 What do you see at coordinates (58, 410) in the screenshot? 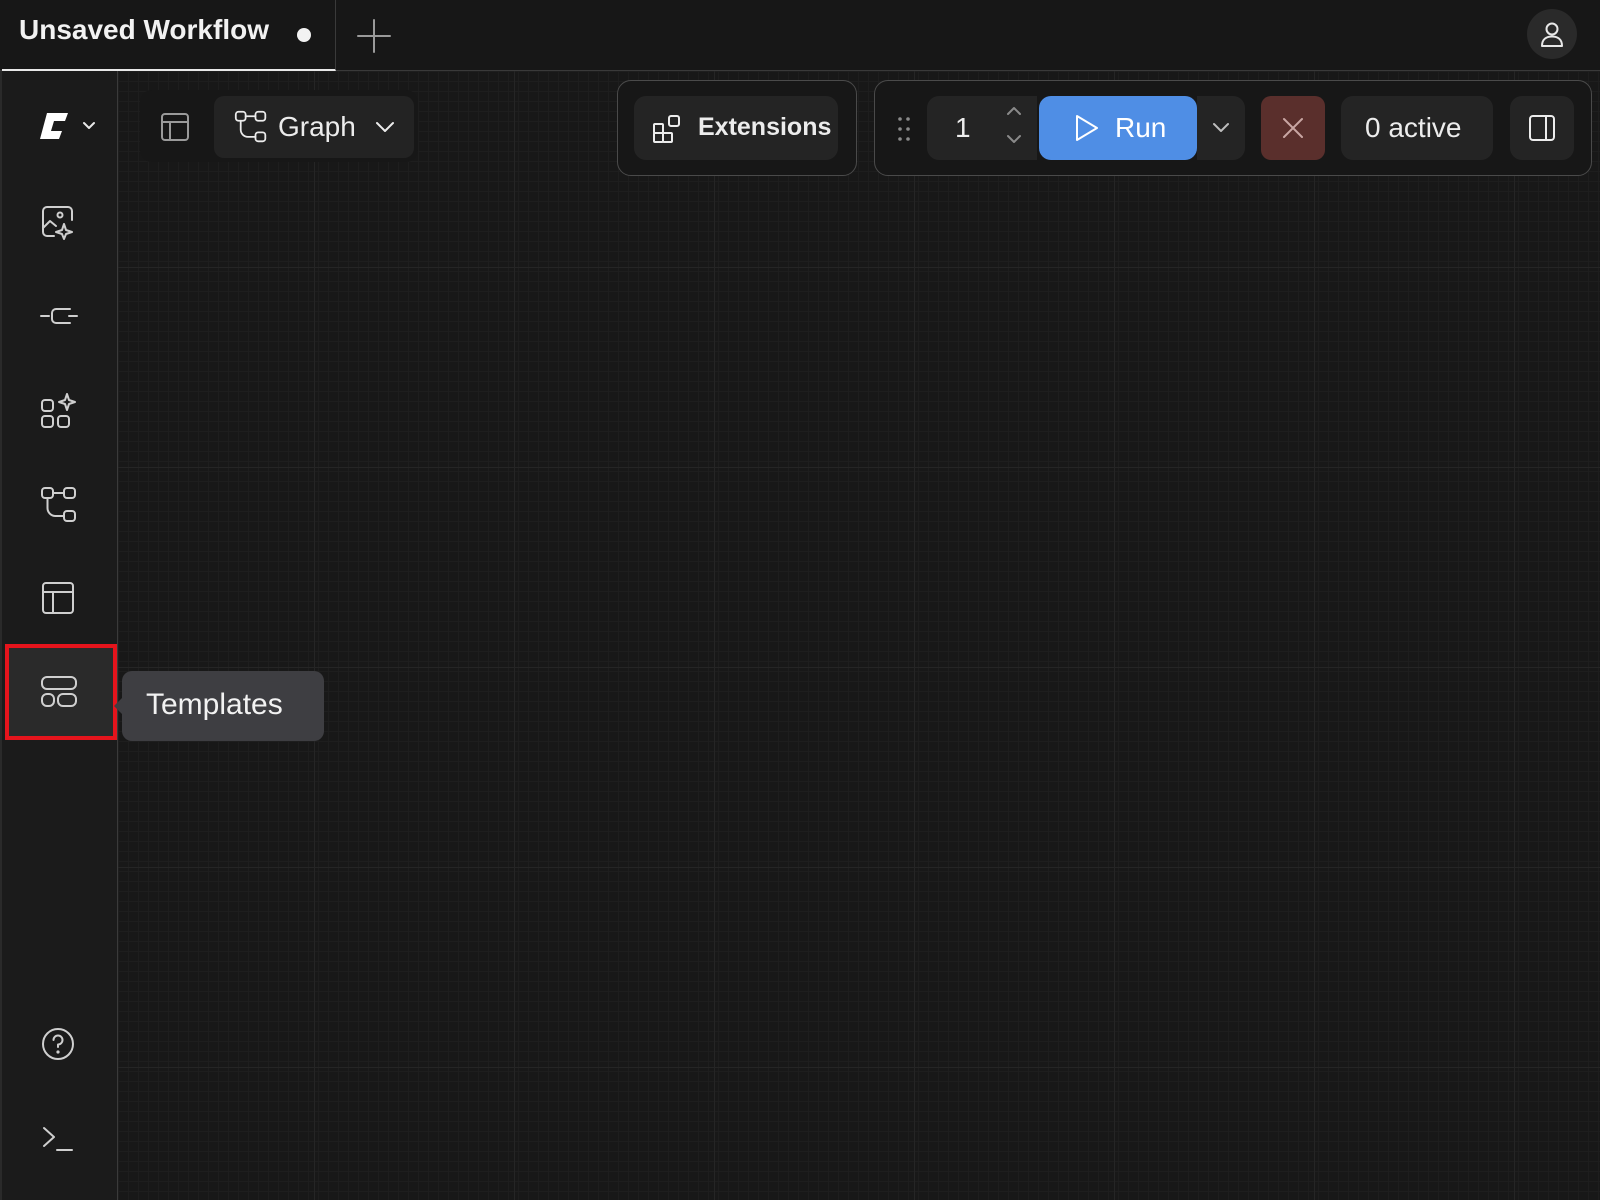
I see `node-library-icon` at bounding box center [58, 410].